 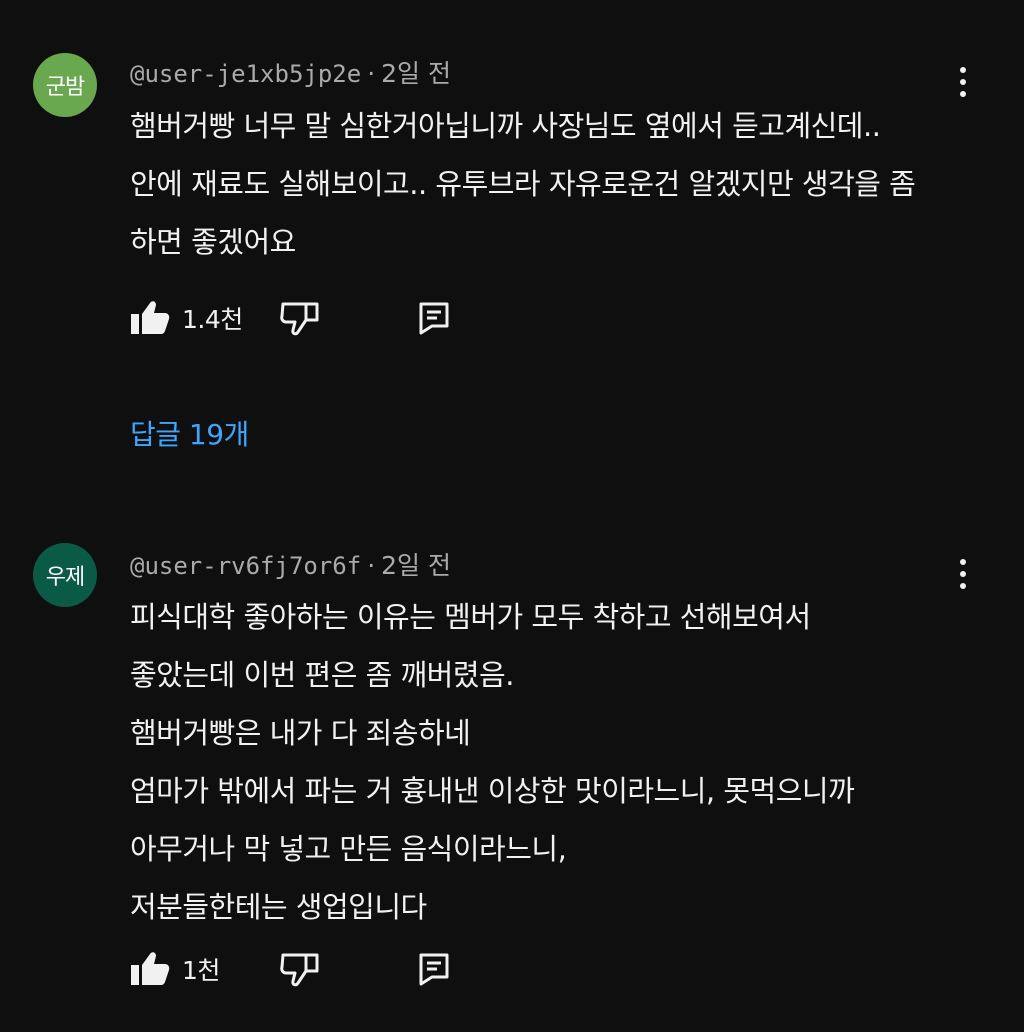 What do you see at coordinates (245, 566) in the screenshot?
I see `author-handle: @user-rv6fj7or6f` at bounding box center [245, 566].